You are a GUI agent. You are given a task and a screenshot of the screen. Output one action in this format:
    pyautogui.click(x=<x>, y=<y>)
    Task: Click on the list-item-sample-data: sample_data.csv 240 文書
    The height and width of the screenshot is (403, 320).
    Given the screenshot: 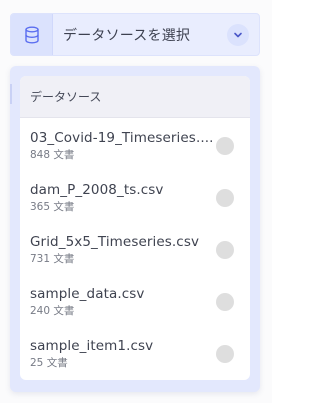 What is the action you would take?
    pyautogui.click(x=135, y=300)
    